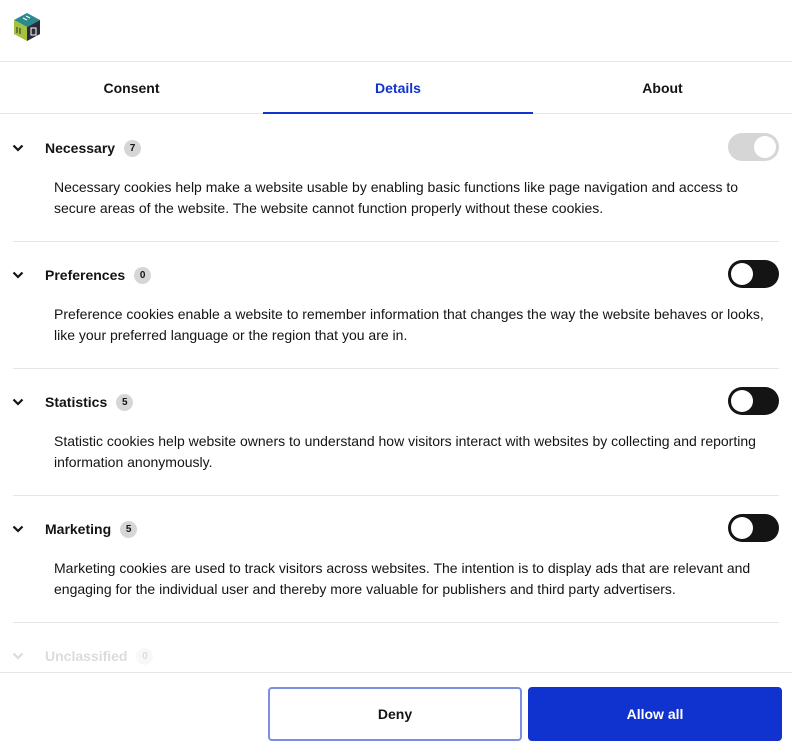 This screenshot has height=756, width=792. What do you see at coordinates (655, 714) in the screenshot?
I see `allow-all-button: Allow all` at bounding box center [655, 714].